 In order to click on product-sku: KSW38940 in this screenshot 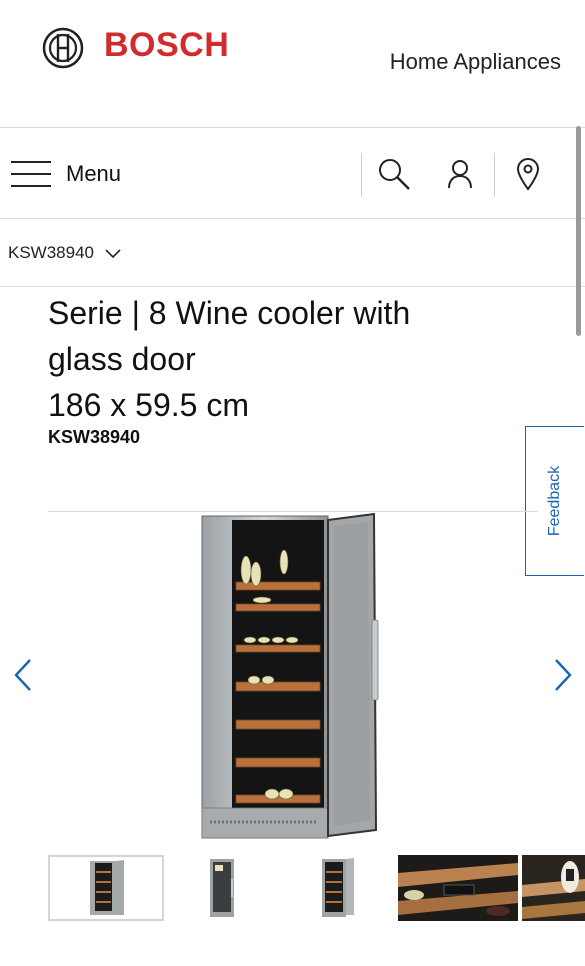, I will do `click(94, 437)`.